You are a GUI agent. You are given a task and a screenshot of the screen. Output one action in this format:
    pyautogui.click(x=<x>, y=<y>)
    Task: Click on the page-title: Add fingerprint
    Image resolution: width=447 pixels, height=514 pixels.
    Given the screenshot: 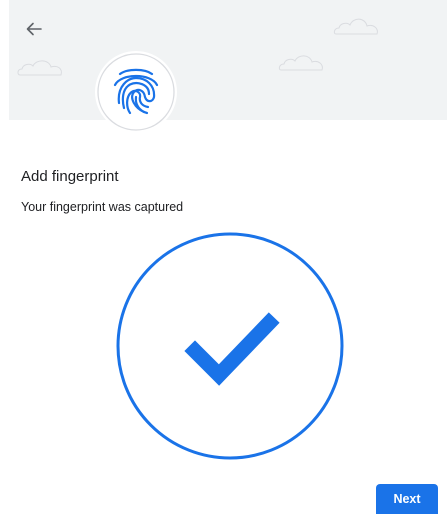 What is the action you would take?
    pyautogui.click(x=70, y=176)
    